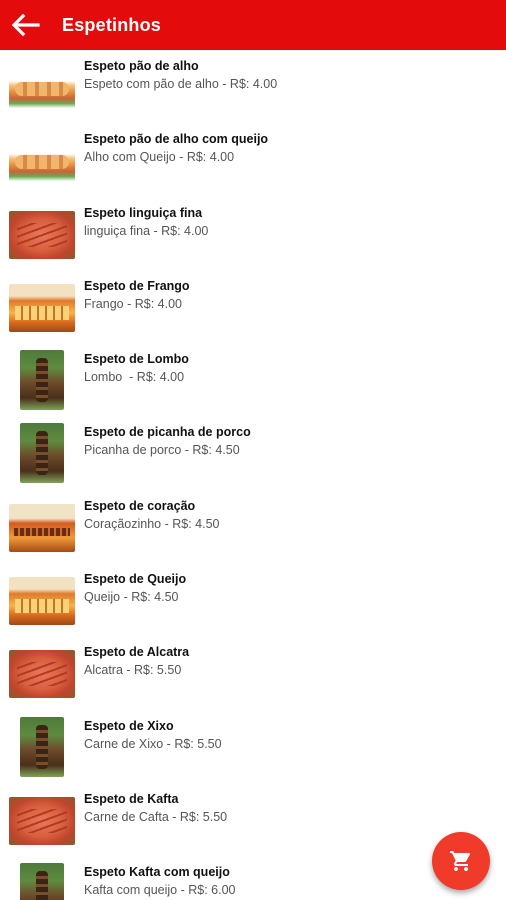 Image resolution: width=506 pixels, height=900 pixels. What do you see at coordinates (137, 285) in the screenshot?
I see `item-title: Espeto de Frango` at bounding box center [137, 285].